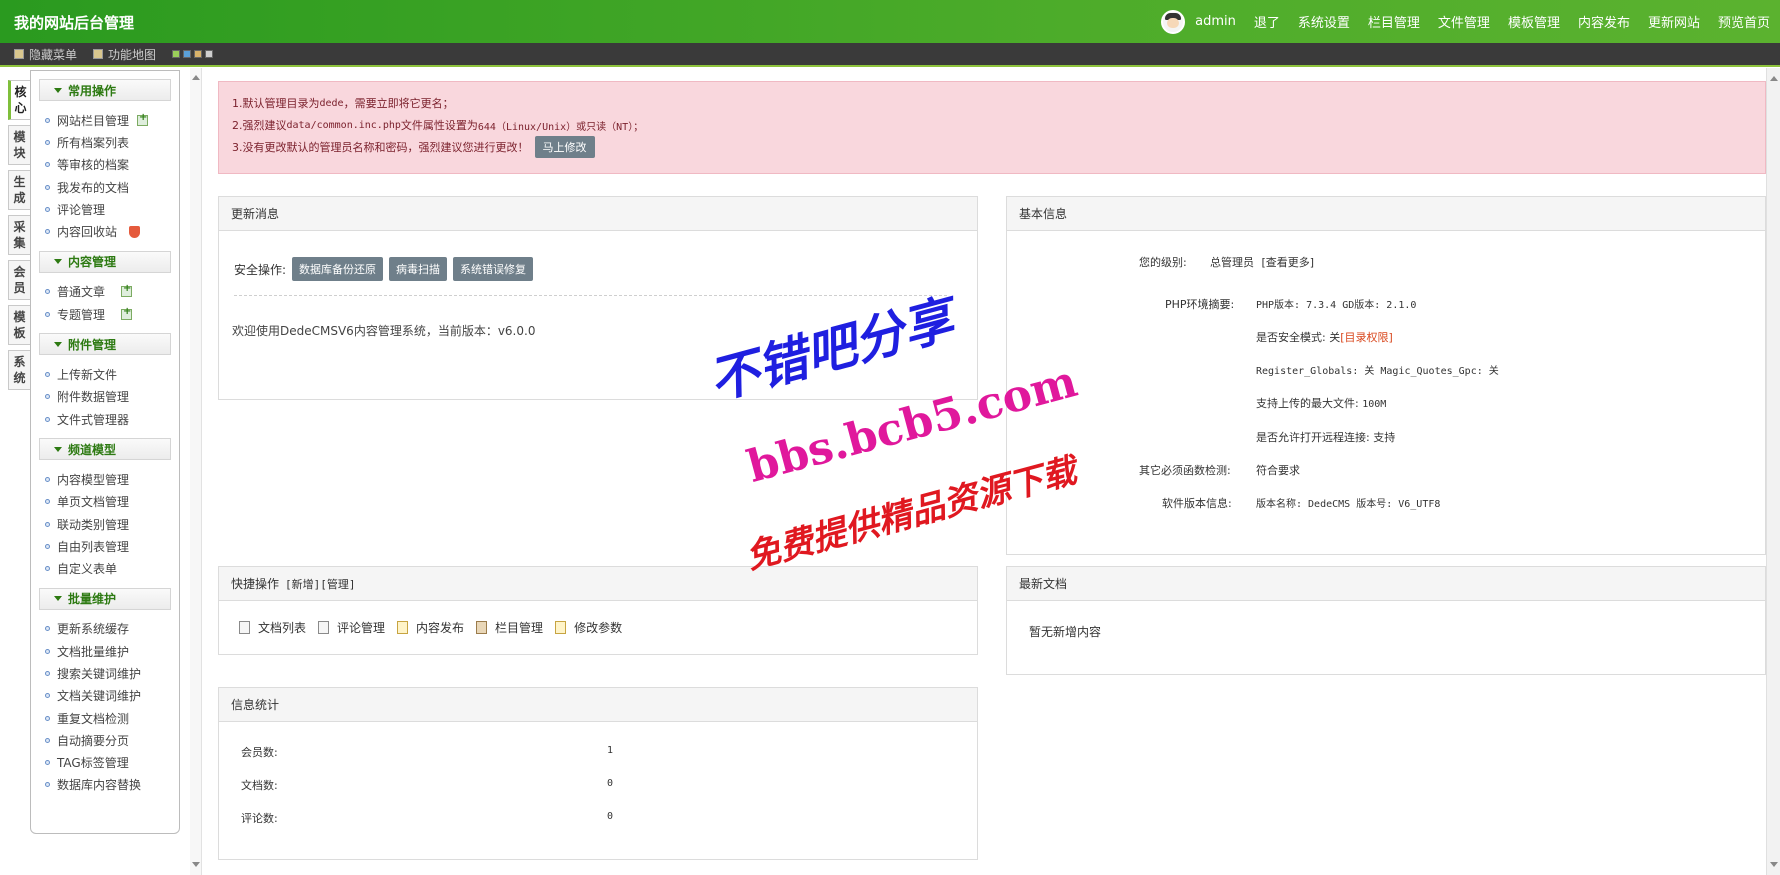  What do you see at coordinates (1534, 21) in the screenshot?
I see `nav-template-manage: 模板管理` at bounding box center [1534, 21].